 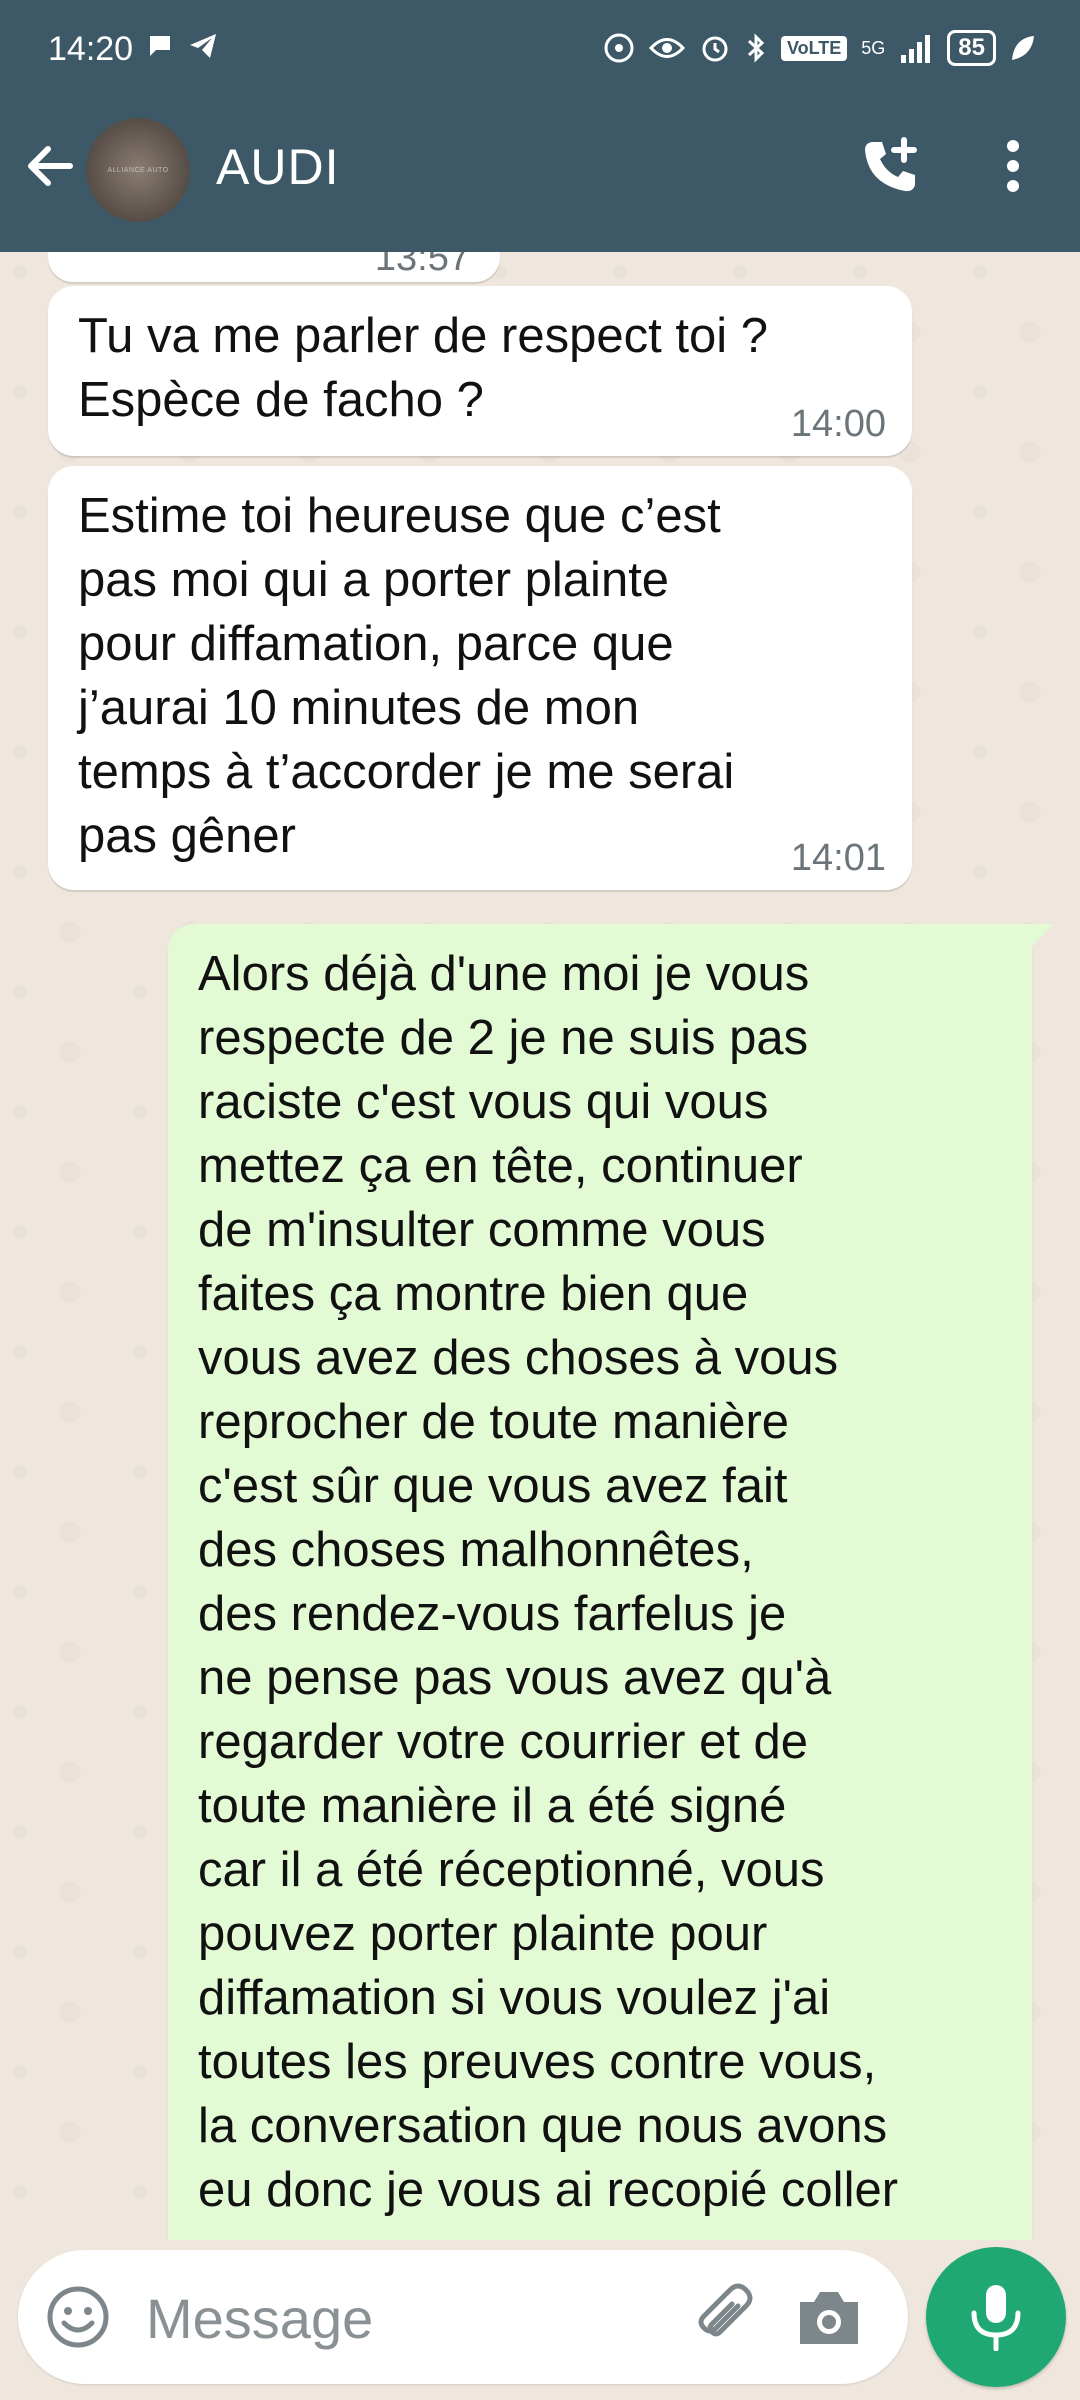 What do you see at coordinates (829, 2317) in the screenshot?
I see `camera-icon` at bounding box center [829, 2317].